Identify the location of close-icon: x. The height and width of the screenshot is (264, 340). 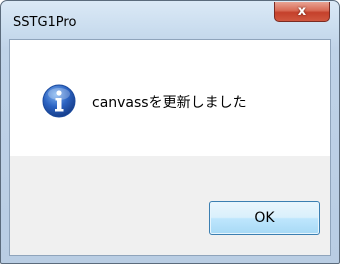
(302, 11).